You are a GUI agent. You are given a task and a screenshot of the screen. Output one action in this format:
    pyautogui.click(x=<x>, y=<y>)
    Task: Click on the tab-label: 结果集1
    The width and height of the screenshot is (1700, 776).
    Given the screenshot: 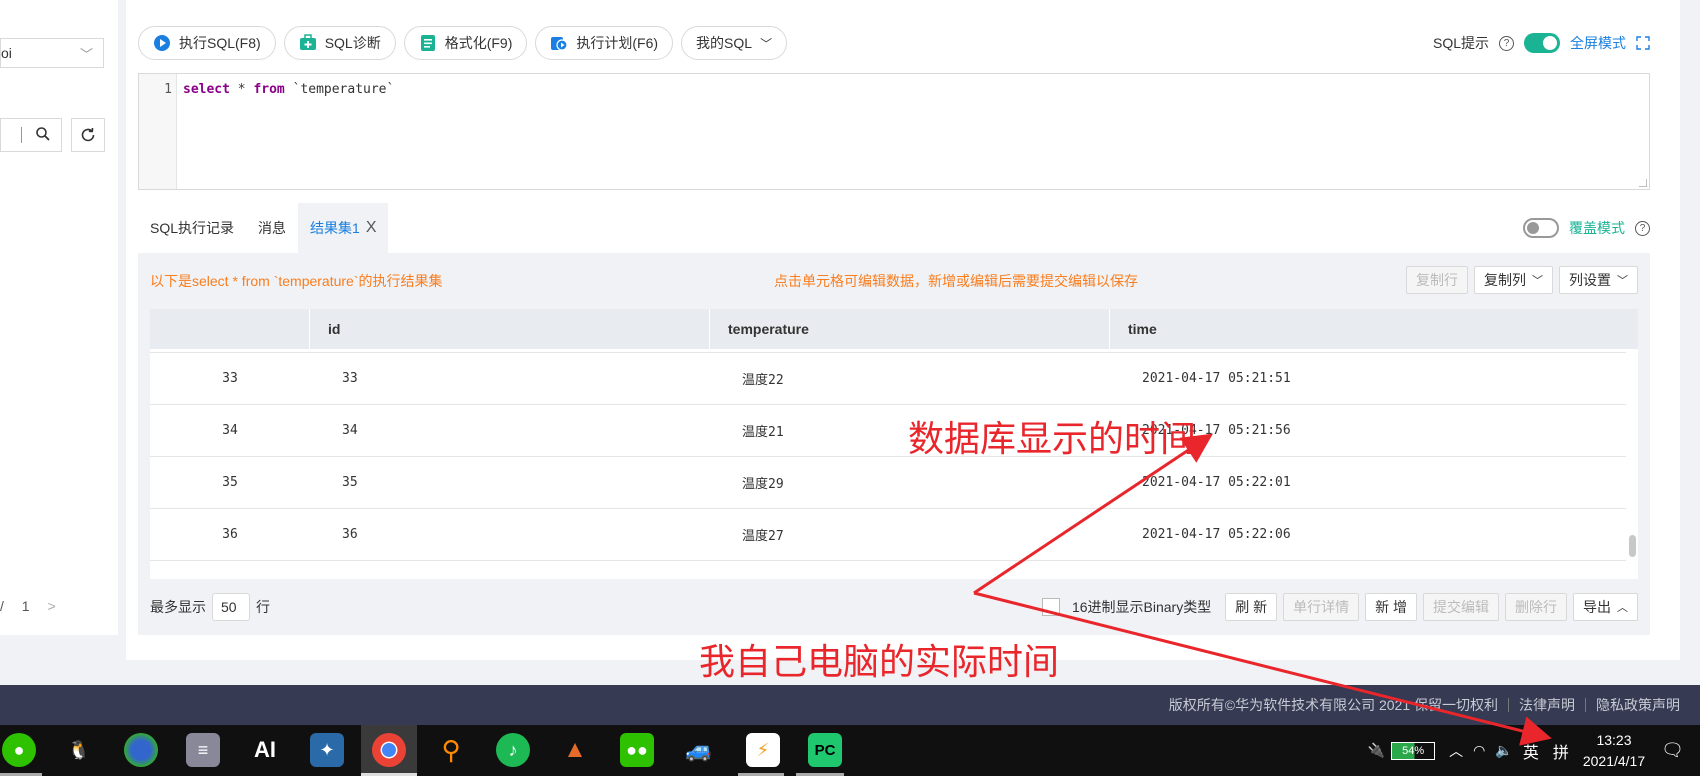 What is the action you would take?
    pyautogui.click(x=335, y=228)
    